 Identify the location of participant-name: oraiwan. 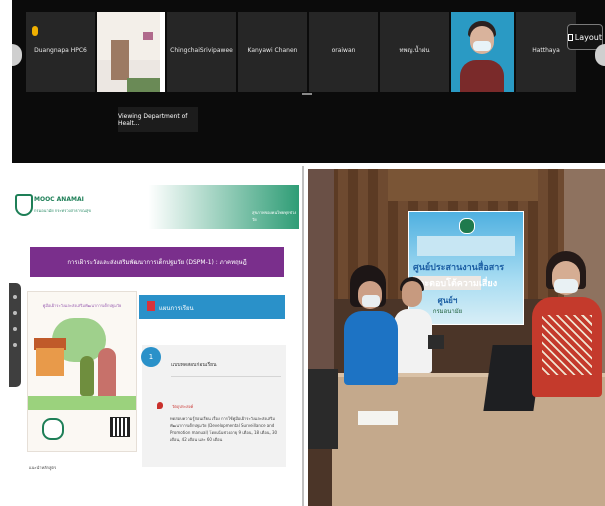
(343, 50).